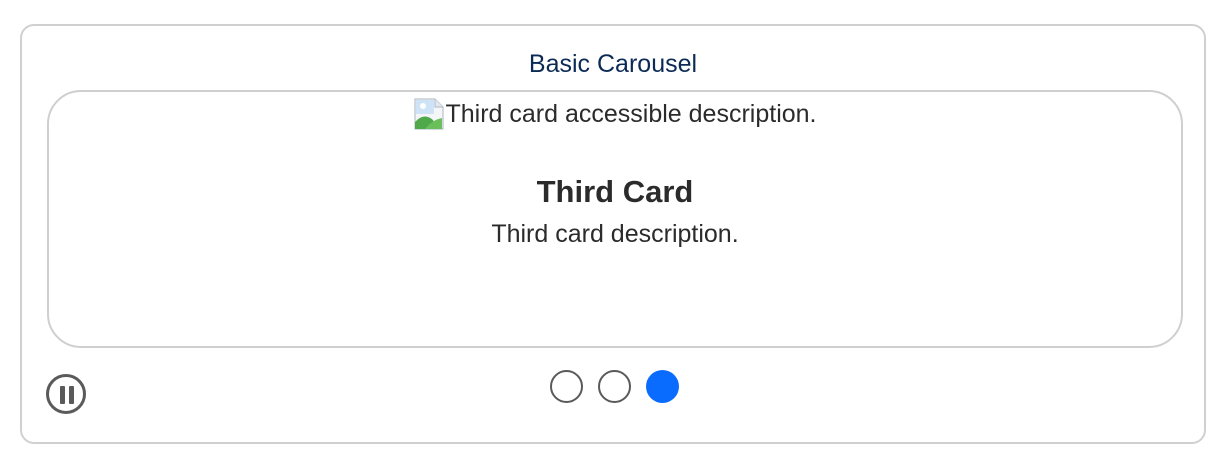 This screenshot has height=464, width=1228. What do you see at coordinates (428, 114) in the screenshot?
I see `broken-image-icon` at bounding box center [428, 114].